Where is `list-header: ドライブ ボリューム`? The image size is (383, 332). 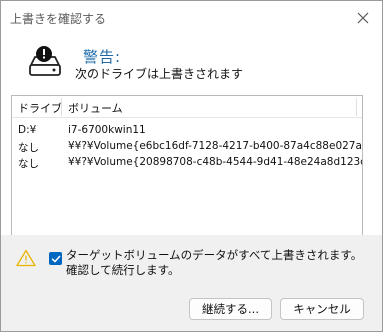 list-header: ドライブ ボリューム is located at coordinates (187, 107).